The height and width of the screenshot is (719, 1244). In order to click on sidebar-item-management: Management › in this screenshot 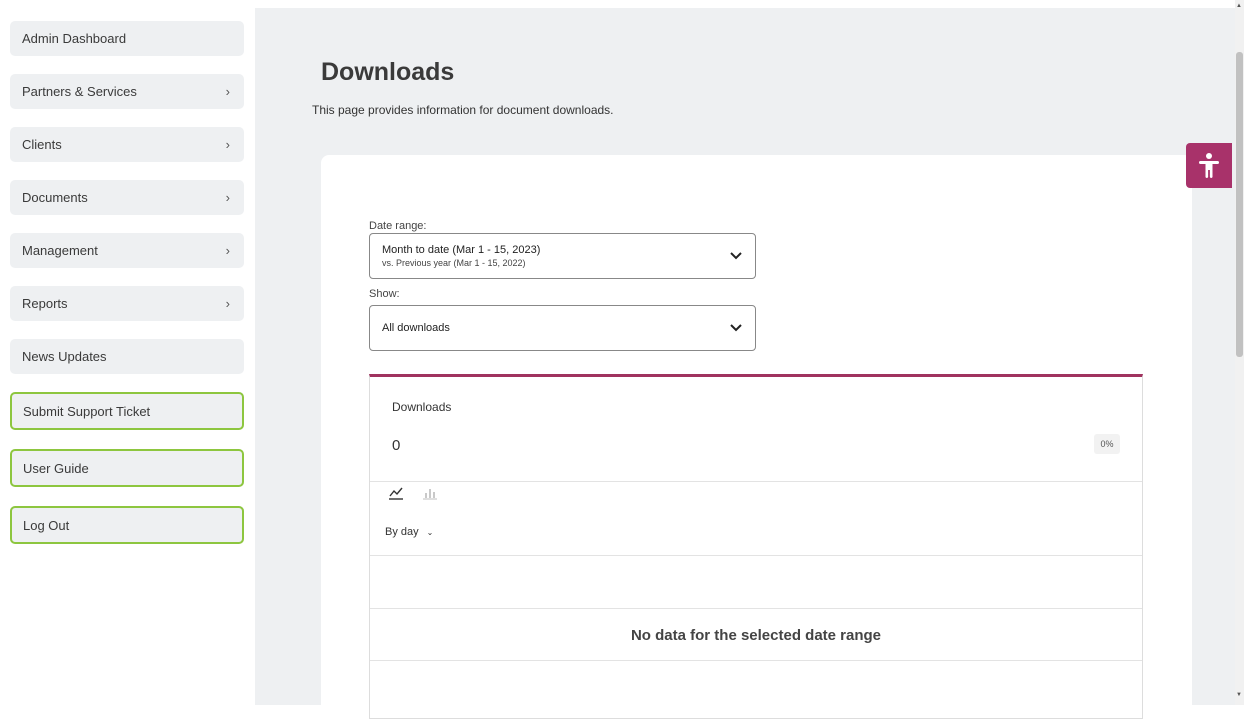, I will do `click(127, 250)`.